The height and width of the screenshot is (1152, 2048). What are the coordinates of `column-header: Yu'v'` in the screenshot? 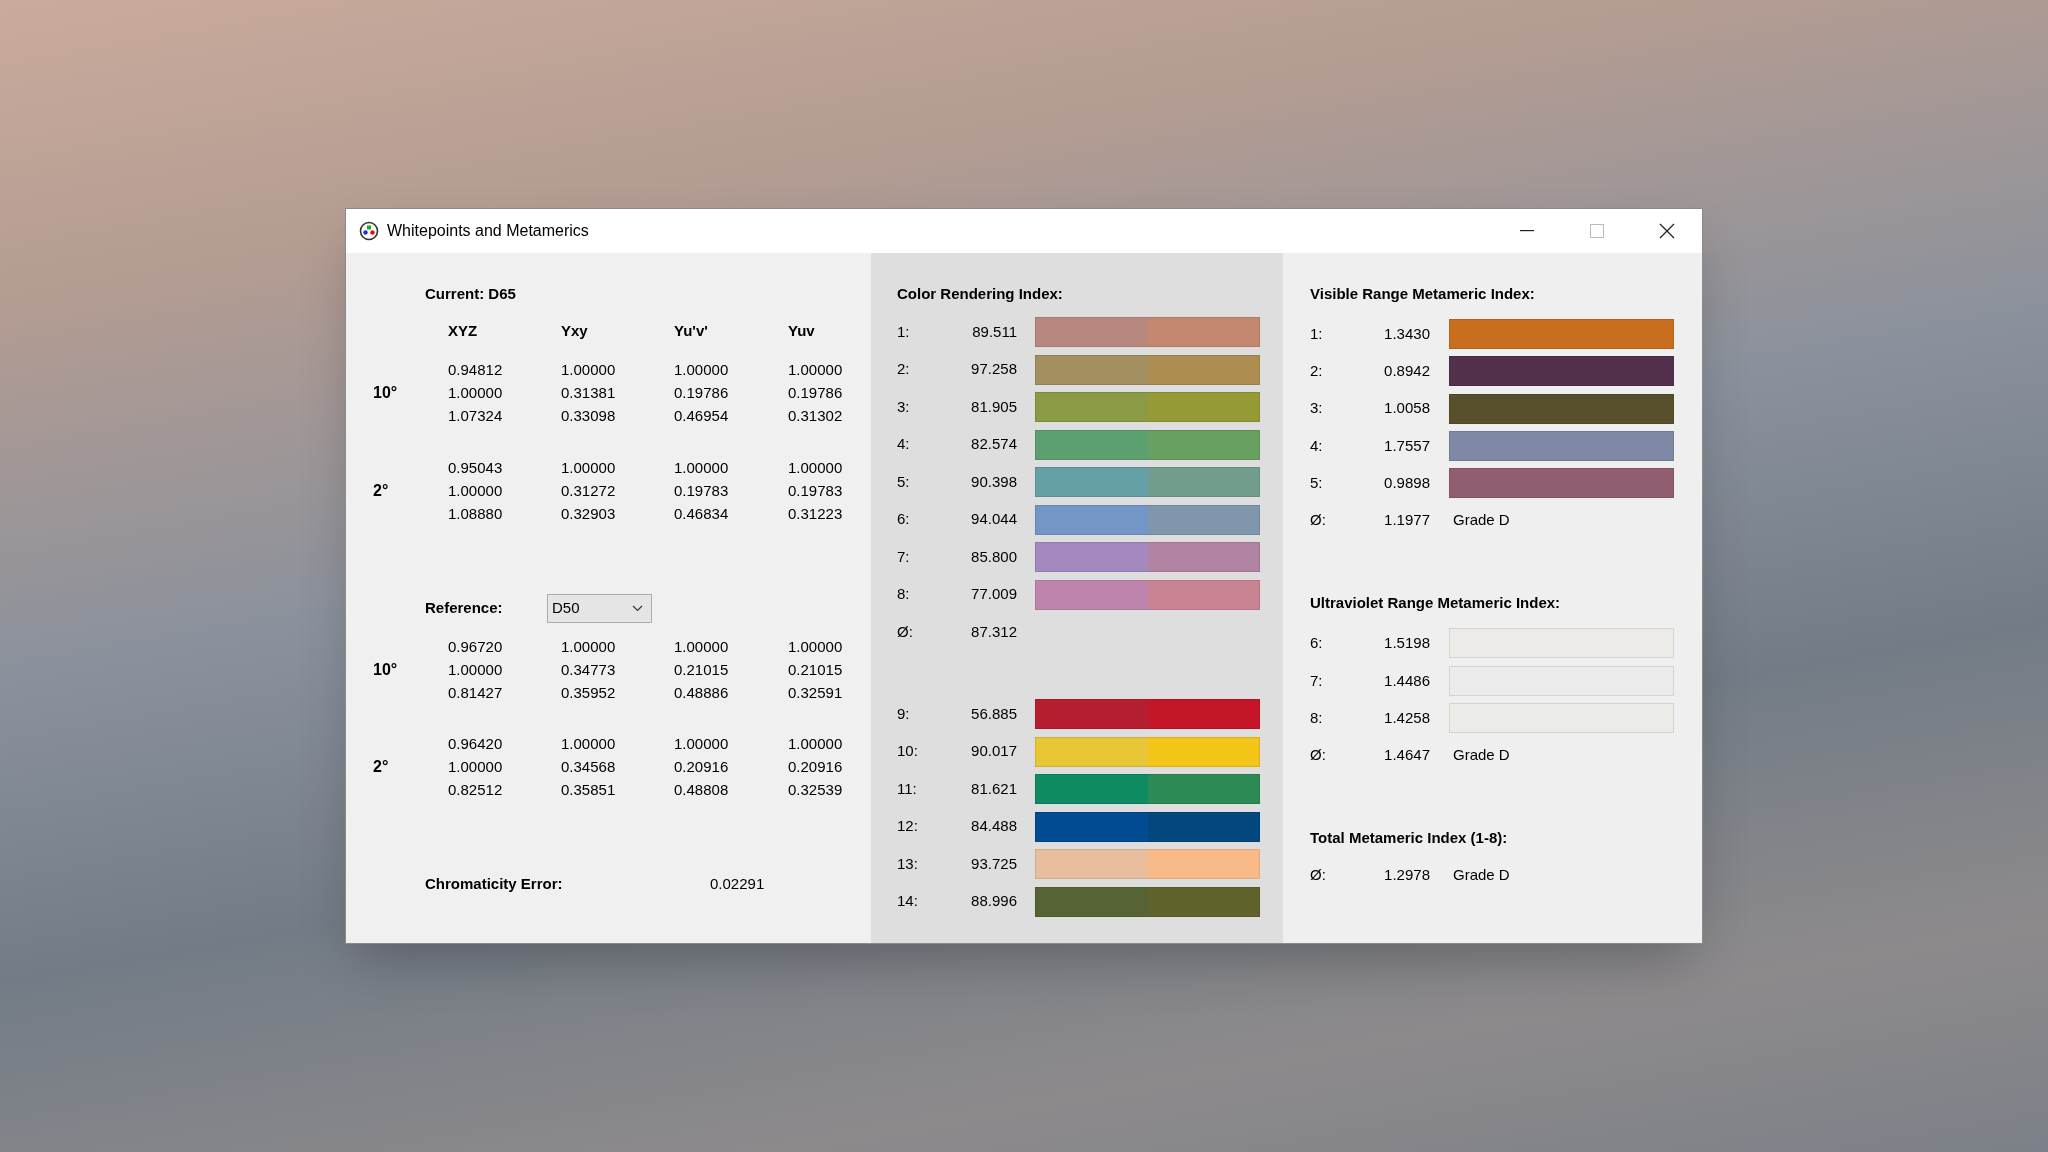 It's located at (691, 331).